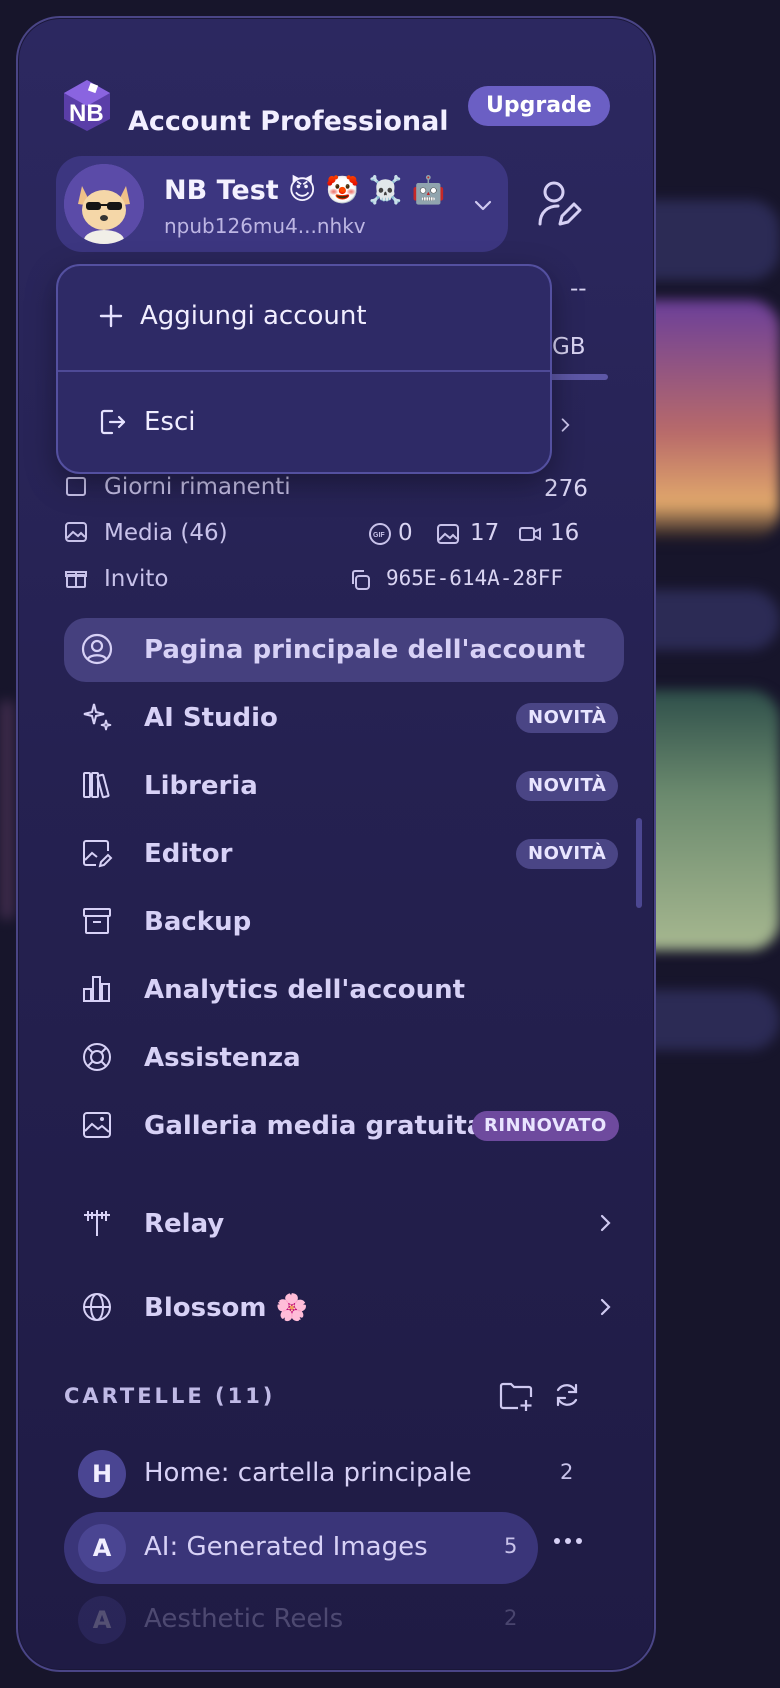 Image resolution: width=780 pixels, height=1688 pixels. I want to click on library-icon, so click(96, 785).